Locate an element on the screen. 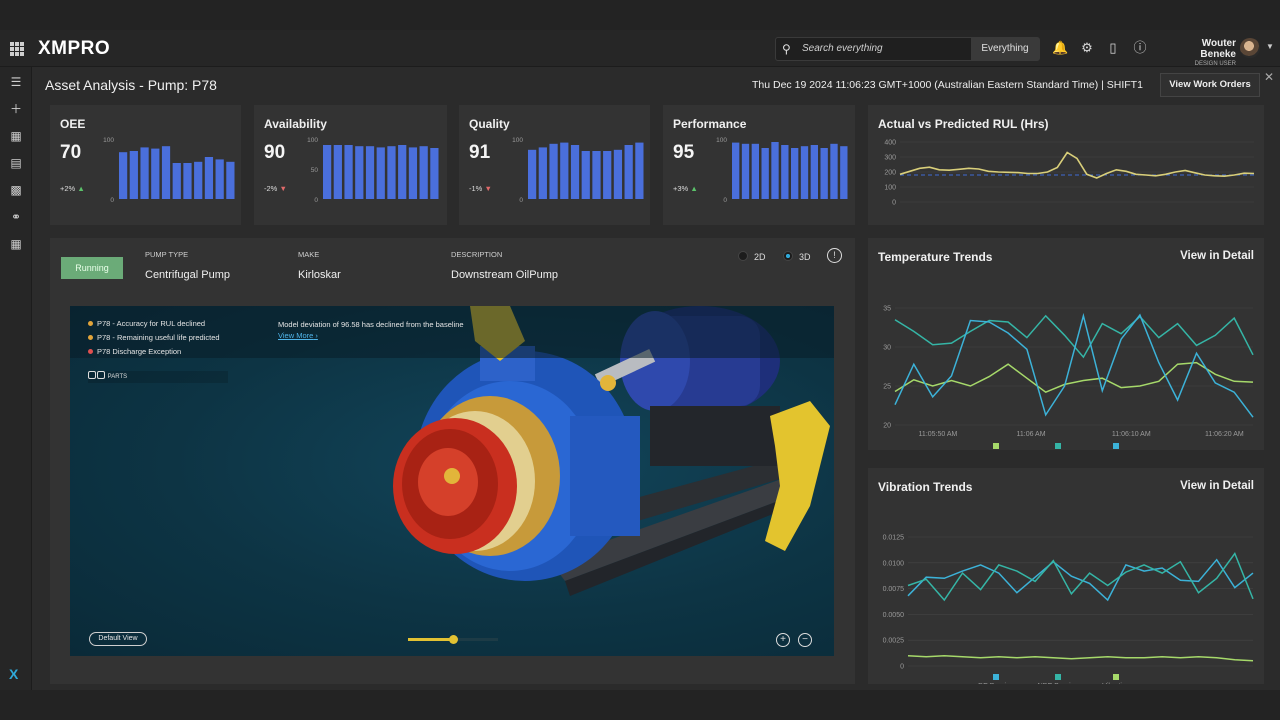  view-more-link: View More › is located at coordinates (298, 335).